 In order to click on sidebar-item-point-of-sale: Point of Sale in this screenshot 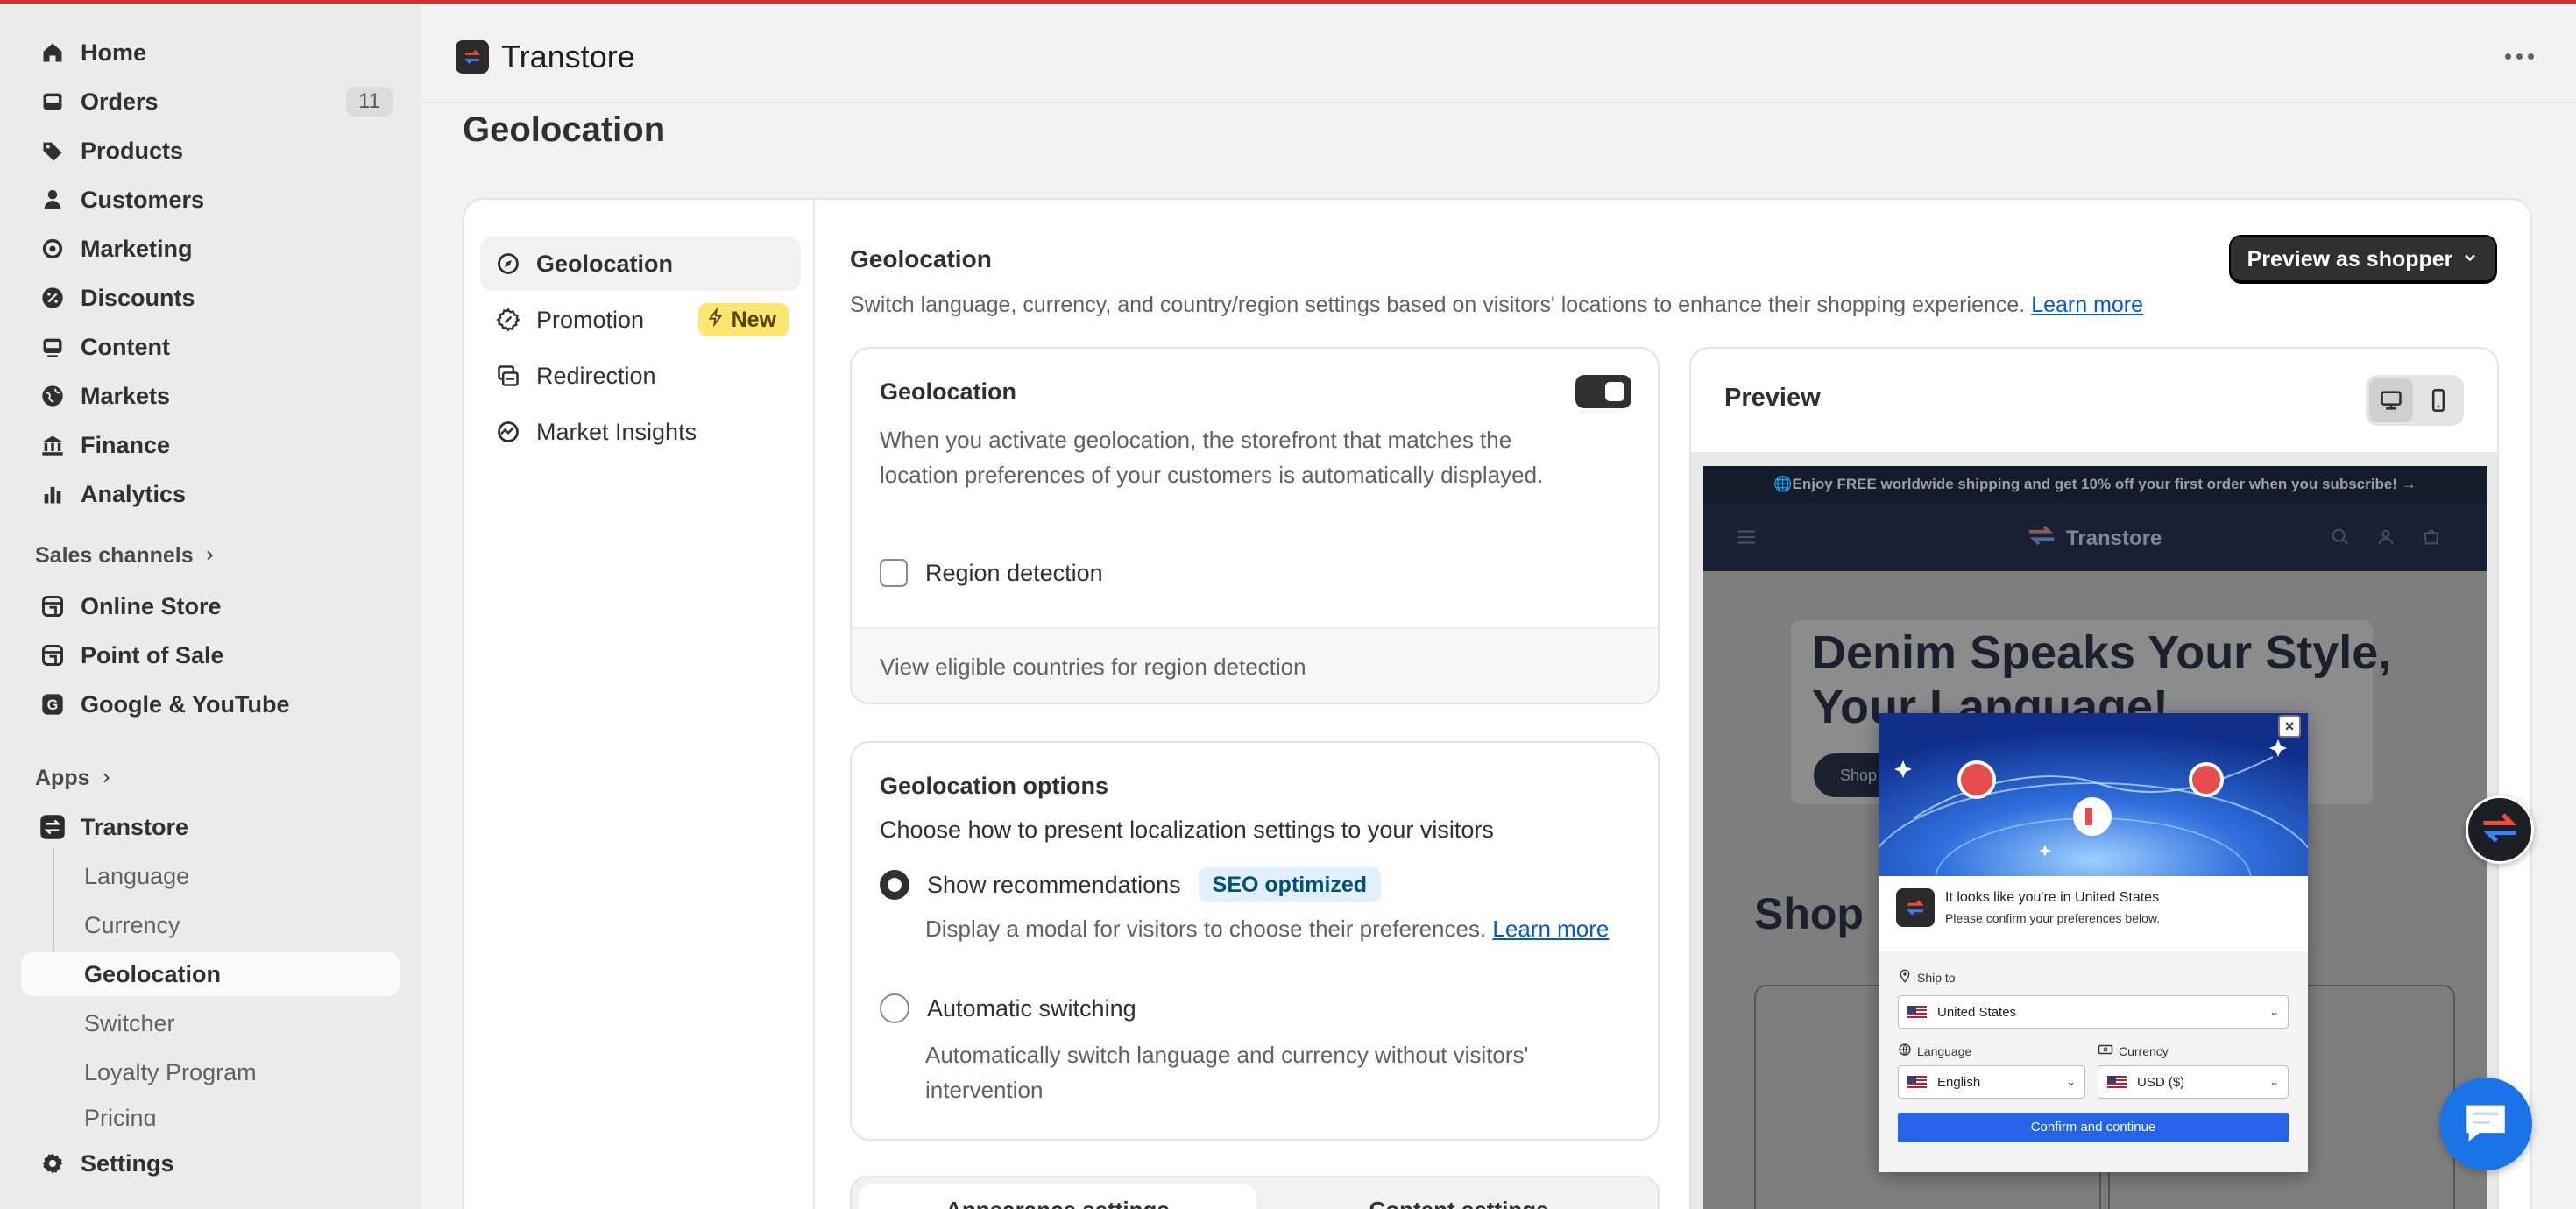, I will do `click(210, 655)`.